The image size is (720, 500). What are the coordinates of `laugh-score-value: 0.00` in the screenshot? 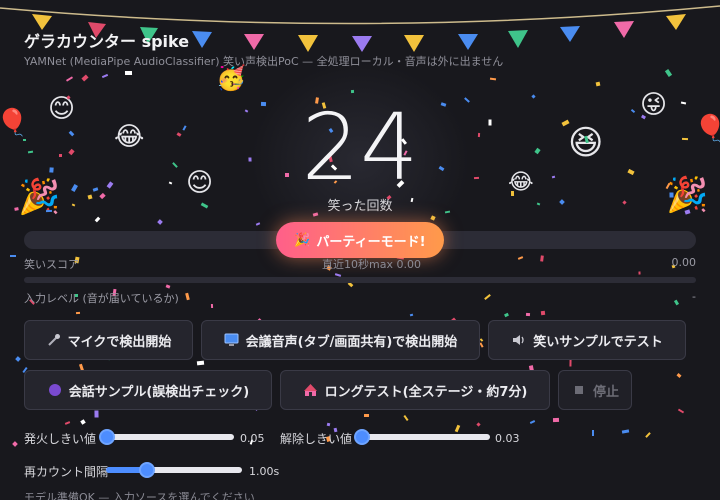 It's located at (684, 262).